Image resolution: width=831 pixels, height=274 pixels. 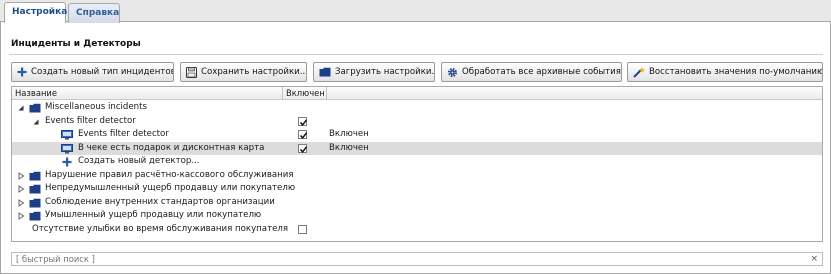 I want to click on clear-search-icon: ×, so click(x=814, y=259).